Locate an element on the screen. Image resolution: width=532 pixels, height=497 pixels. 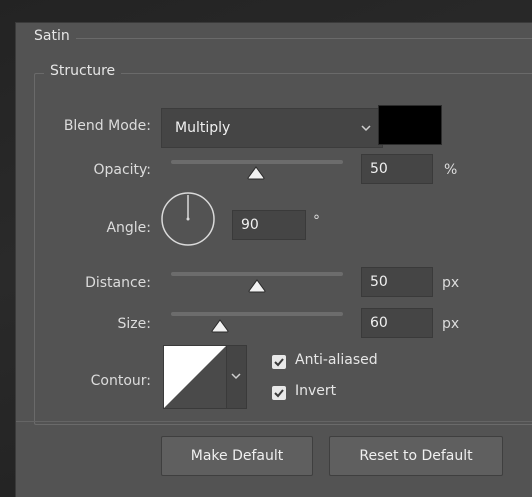
invert-checkbox is located at coordinates (279, 393).